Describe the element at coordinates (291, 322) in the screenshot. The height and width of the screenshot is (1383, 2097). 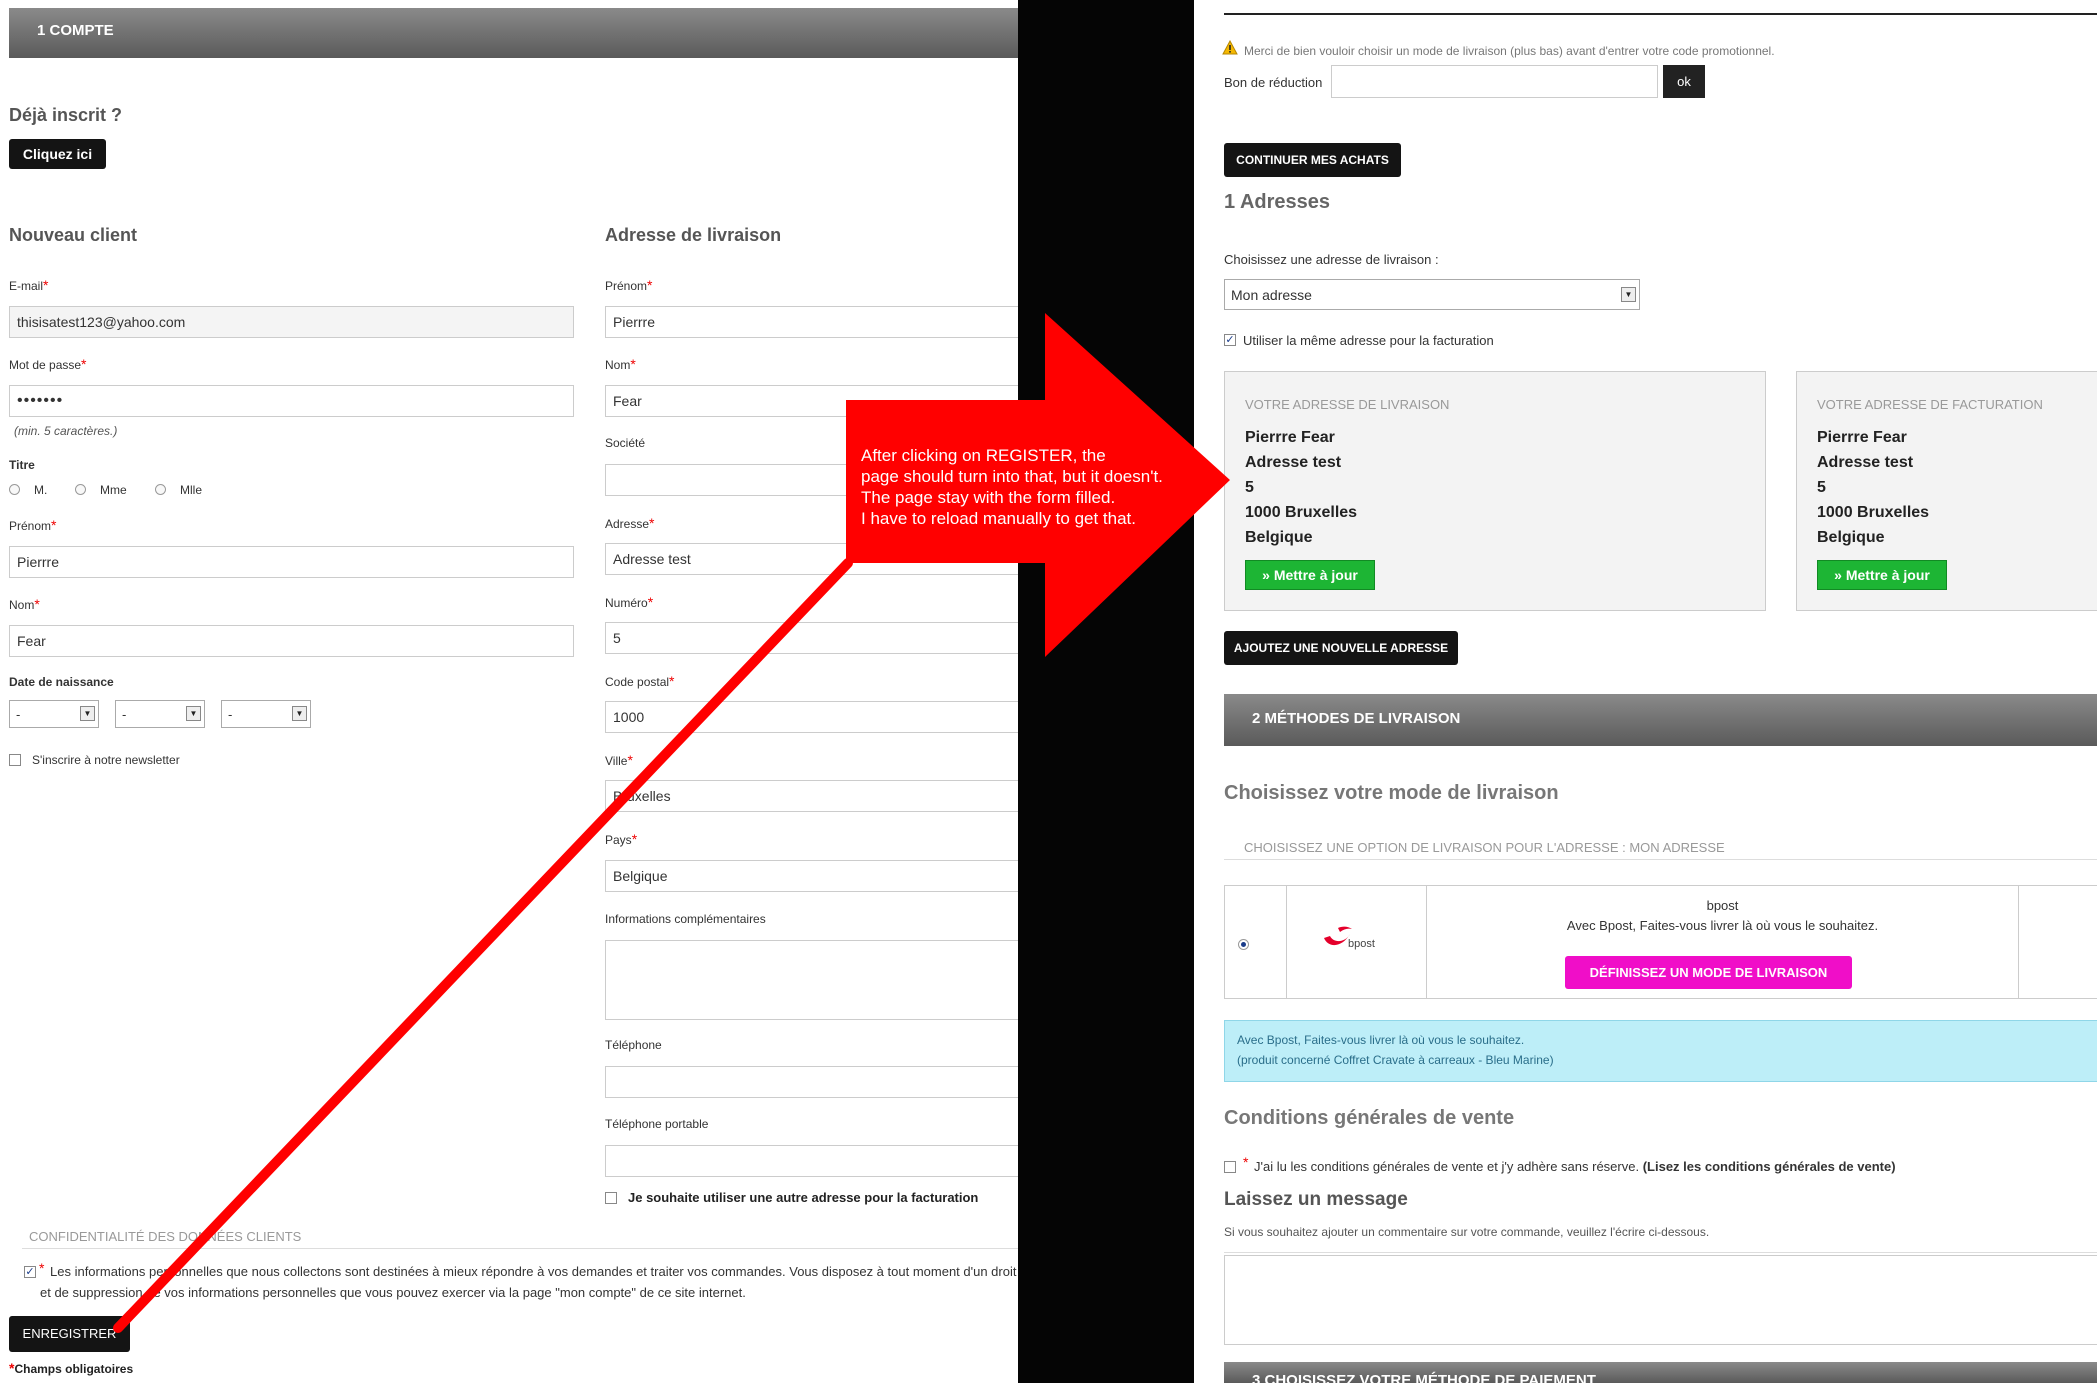
I see `email-field: thisisatest123@yahoo.com` at that location.